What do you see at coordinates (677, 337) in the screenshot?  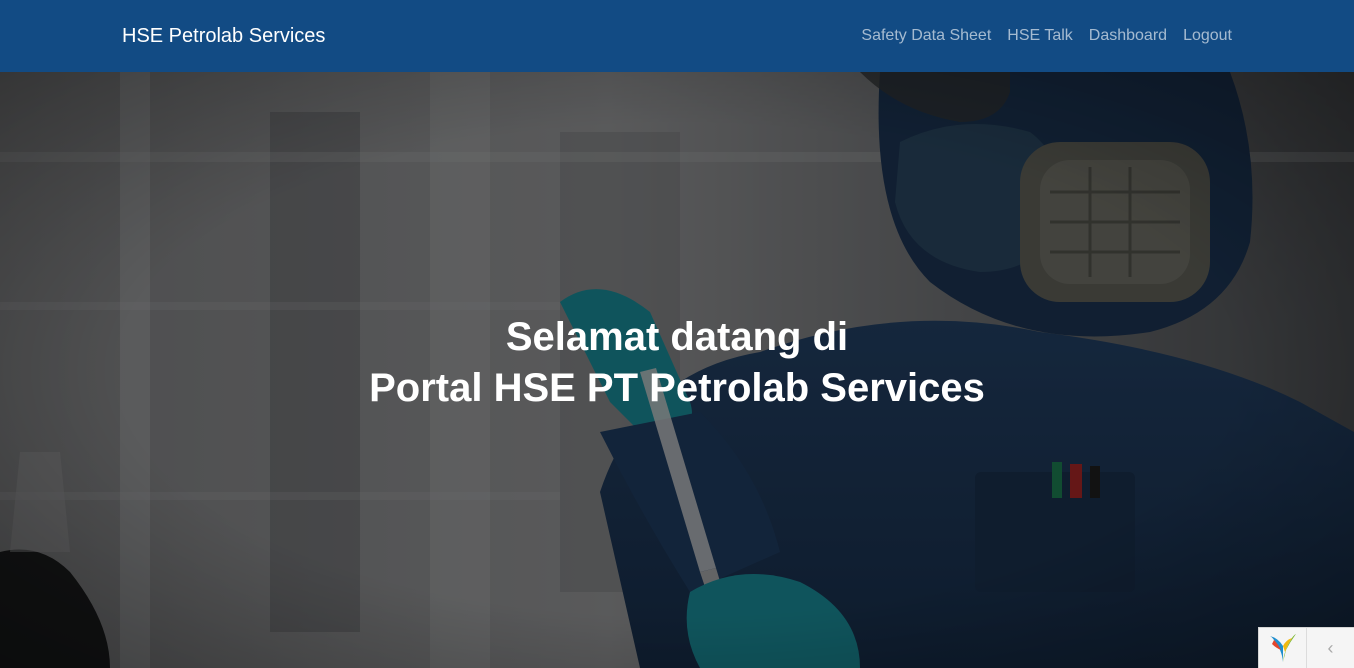 I see `hero-title-line-1: Selamat datang di` at bounding box center [677, 337].